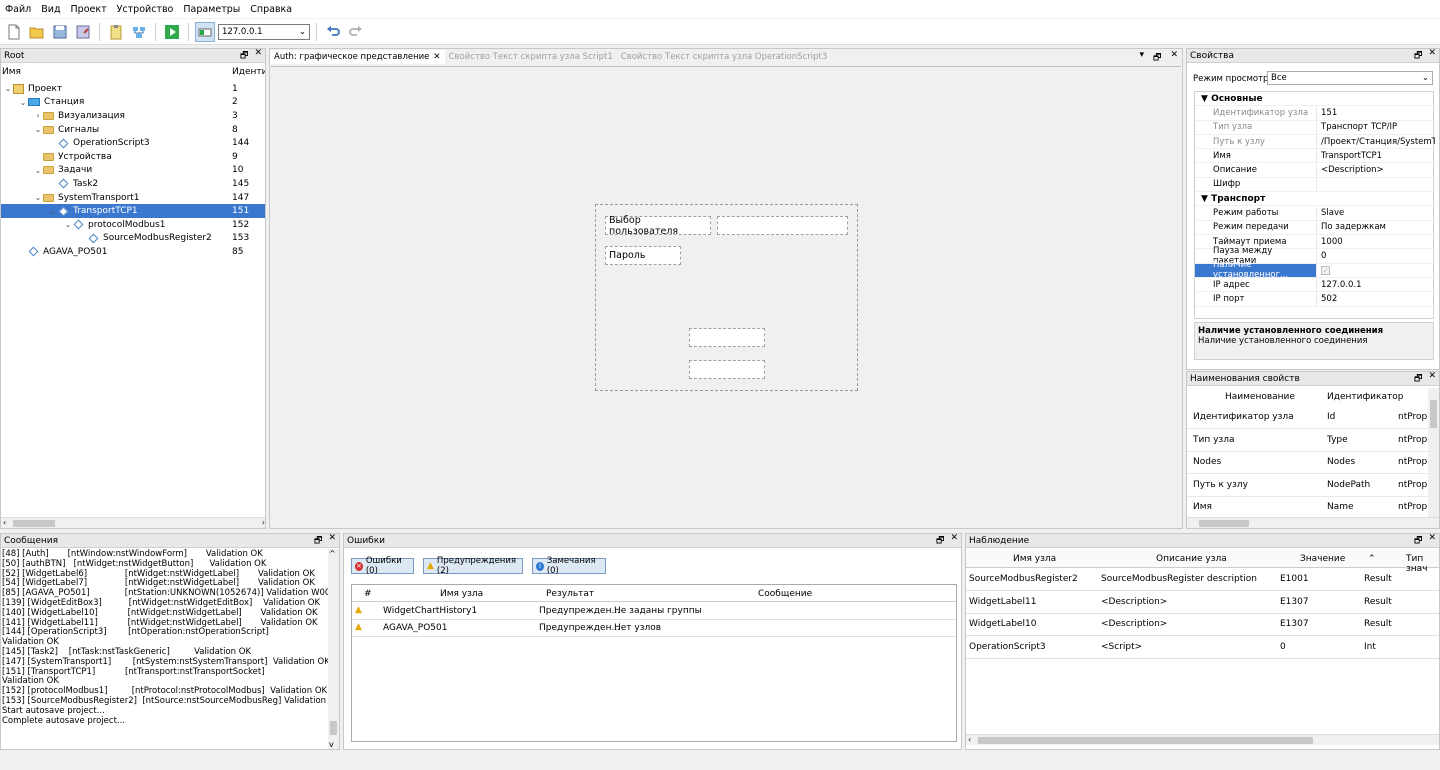 The image size is (1440, 770). I want to click on tree-item: ⌄ TransportTCP1 151, so click(133, 211).